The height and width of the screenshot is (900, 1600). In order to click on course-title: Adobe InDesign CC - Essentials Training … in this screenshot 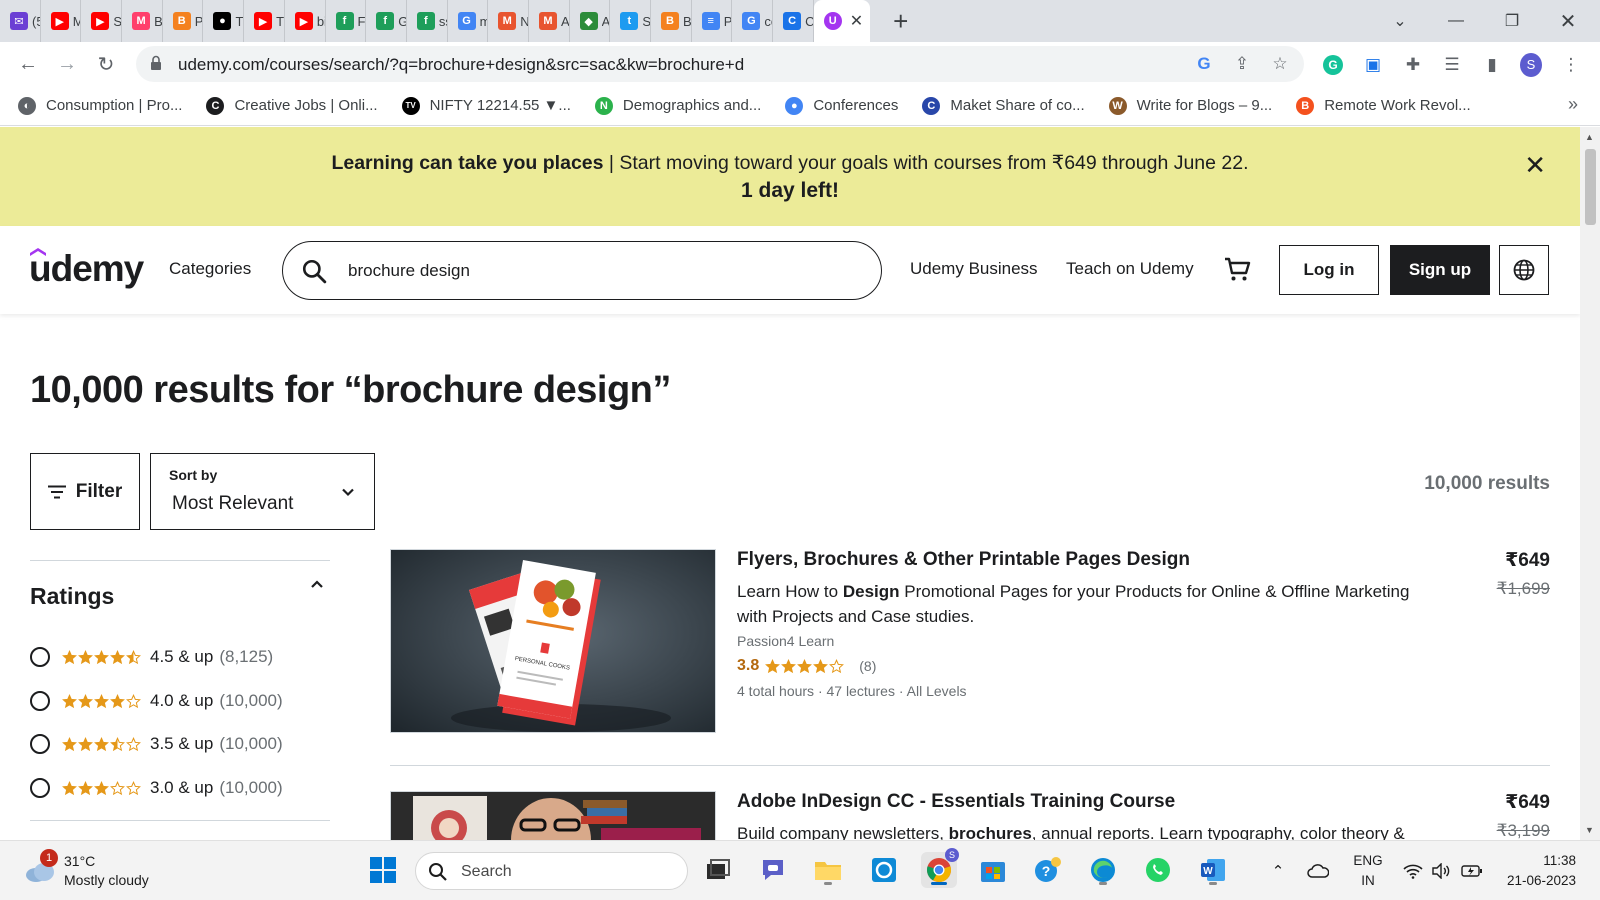, I will do `click(956, 802)`.